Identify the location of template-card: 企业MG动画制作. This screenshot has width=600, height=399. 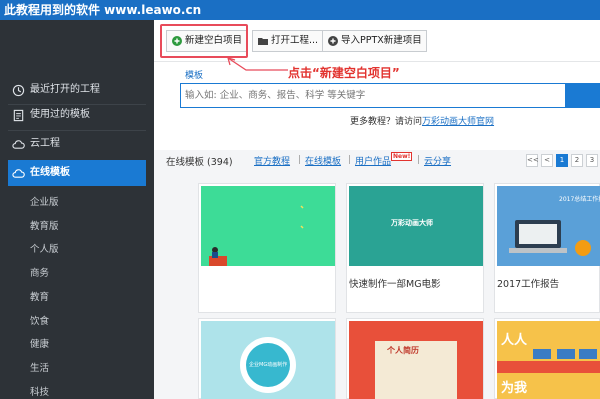
(267, 358).